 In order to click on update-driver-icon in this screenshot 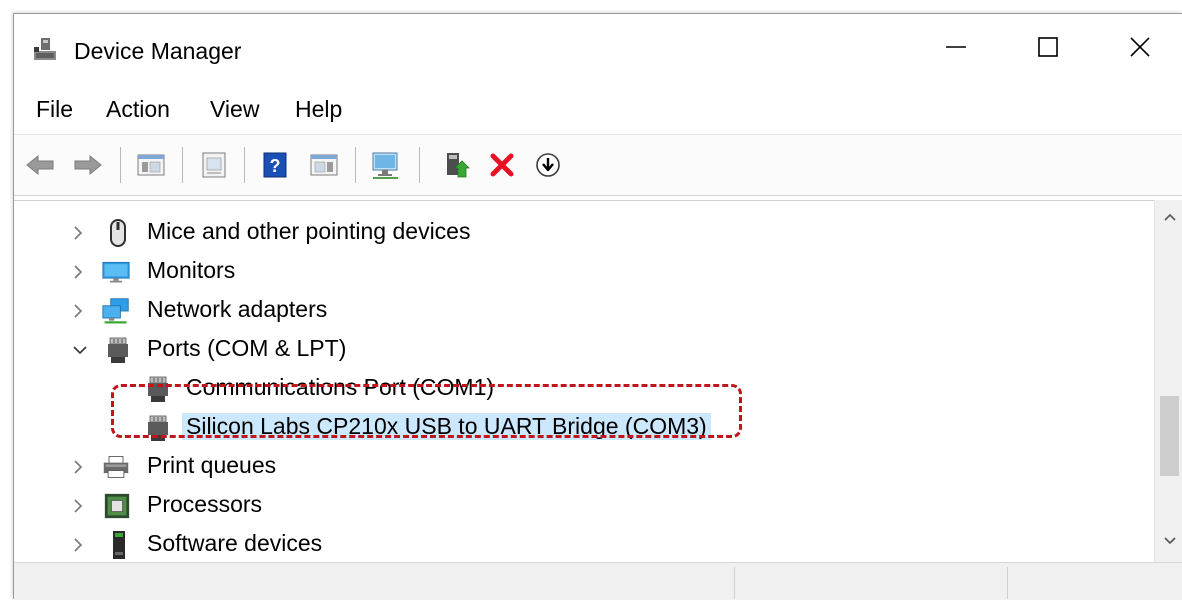, I will do `click(456, 165)`.